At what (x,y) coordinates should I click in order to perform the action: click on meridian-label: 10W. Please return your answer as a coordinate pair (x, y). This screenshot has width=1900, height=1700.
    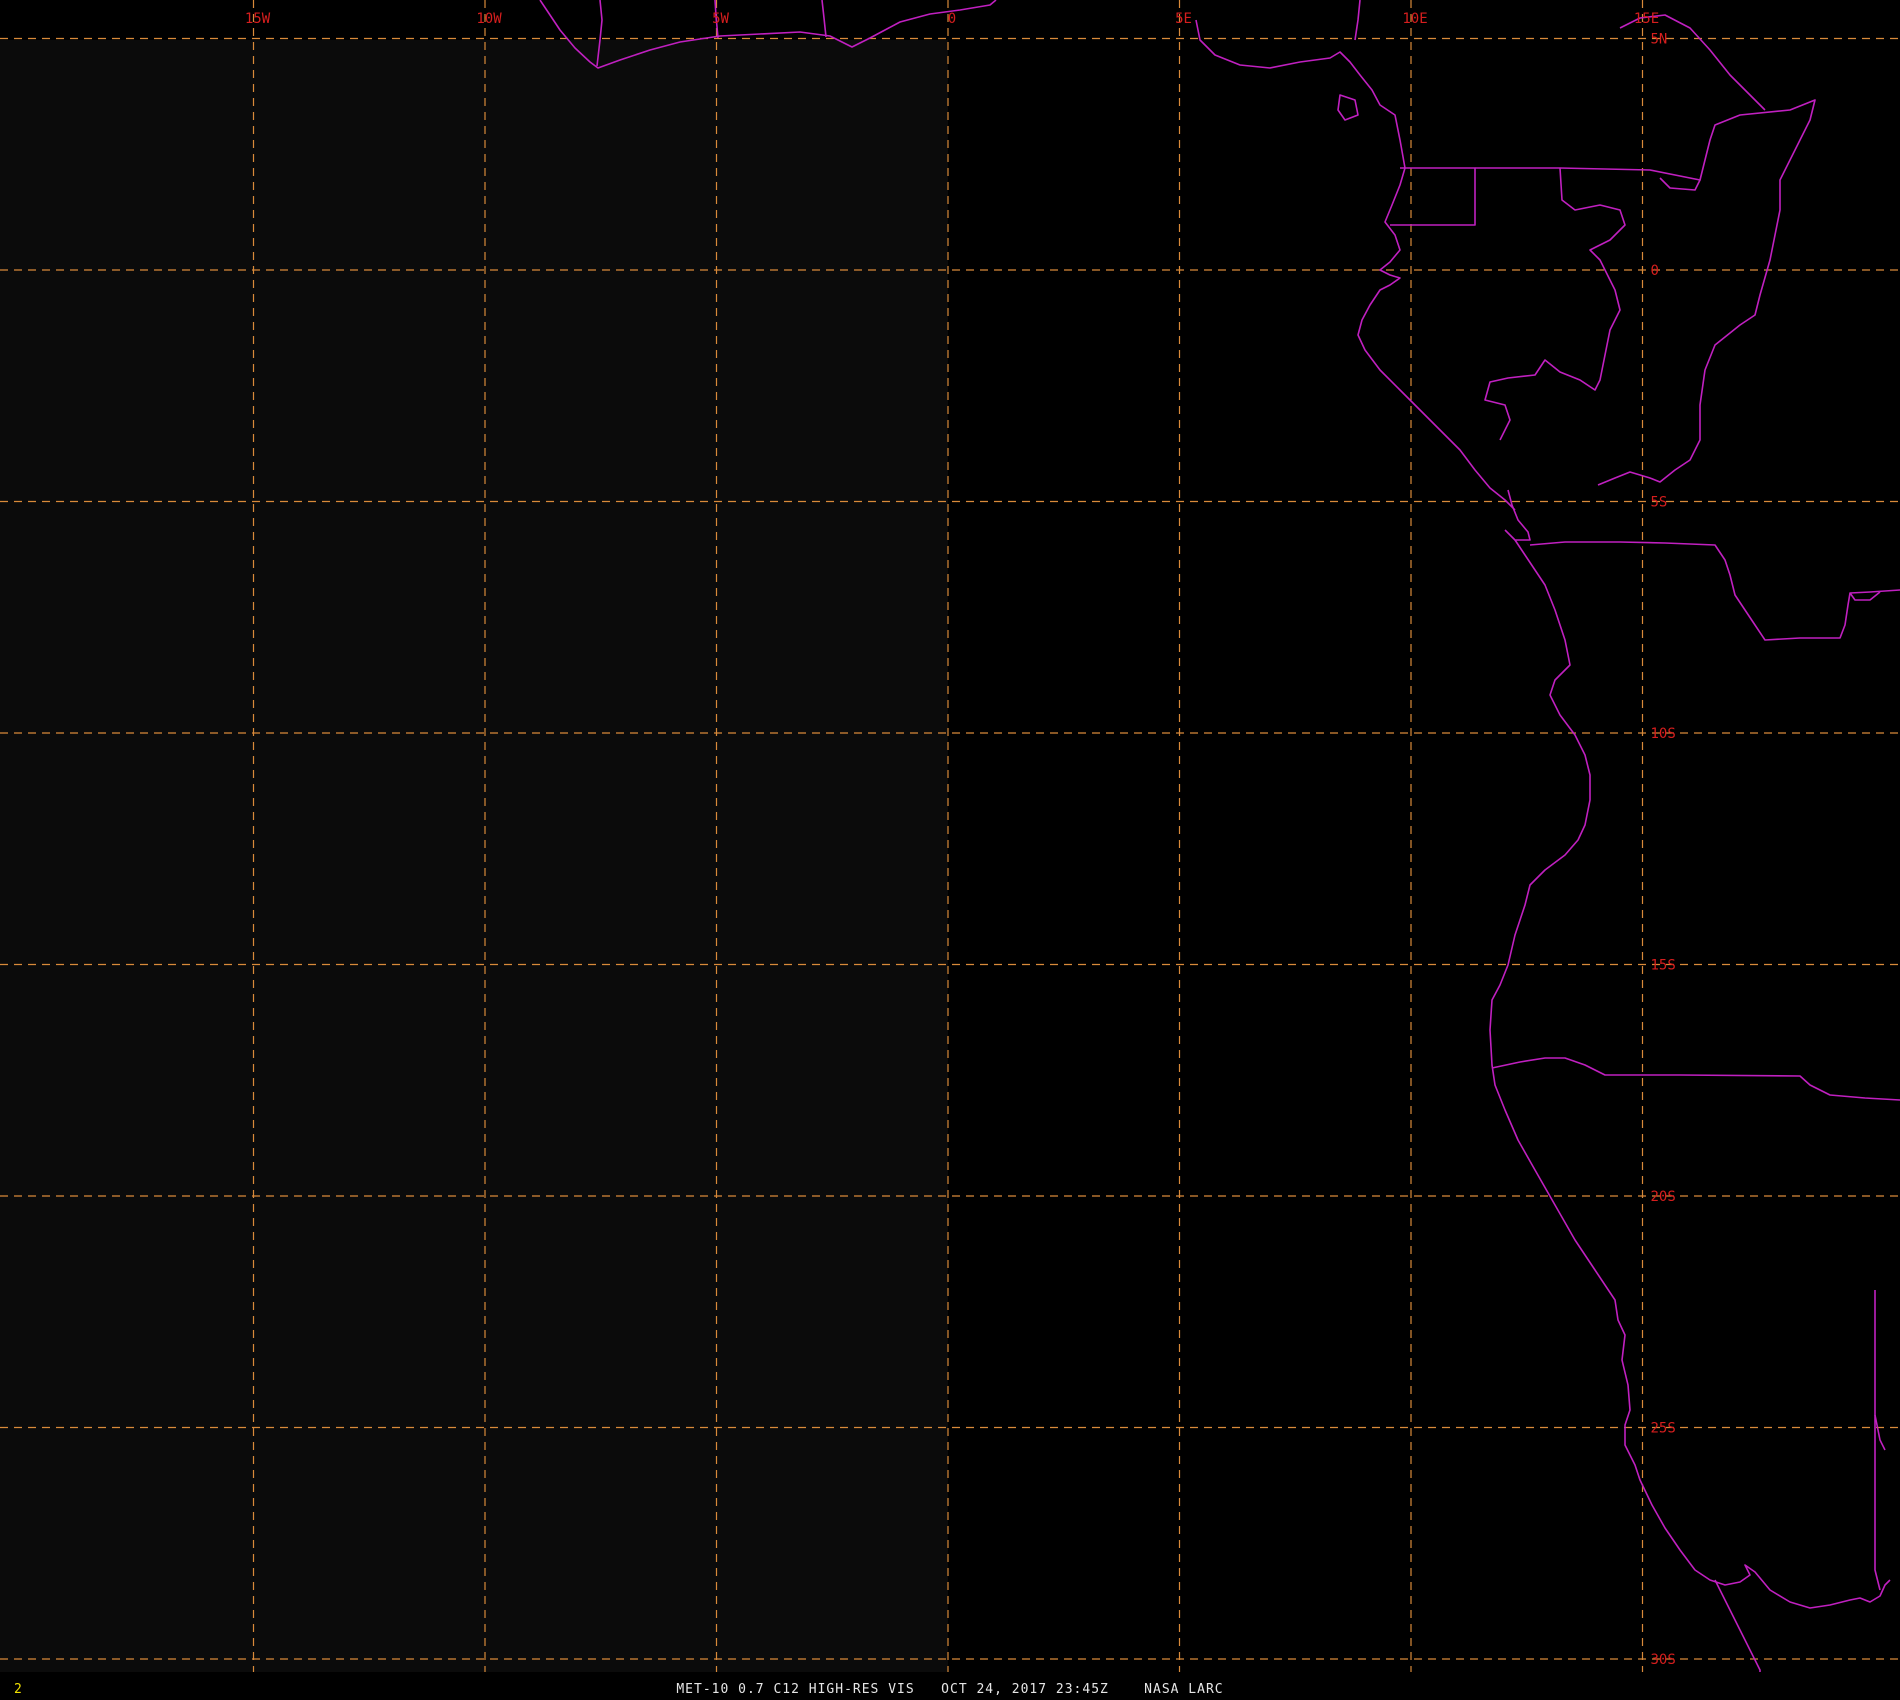
    Looking at the image, I should click on (489, 19).